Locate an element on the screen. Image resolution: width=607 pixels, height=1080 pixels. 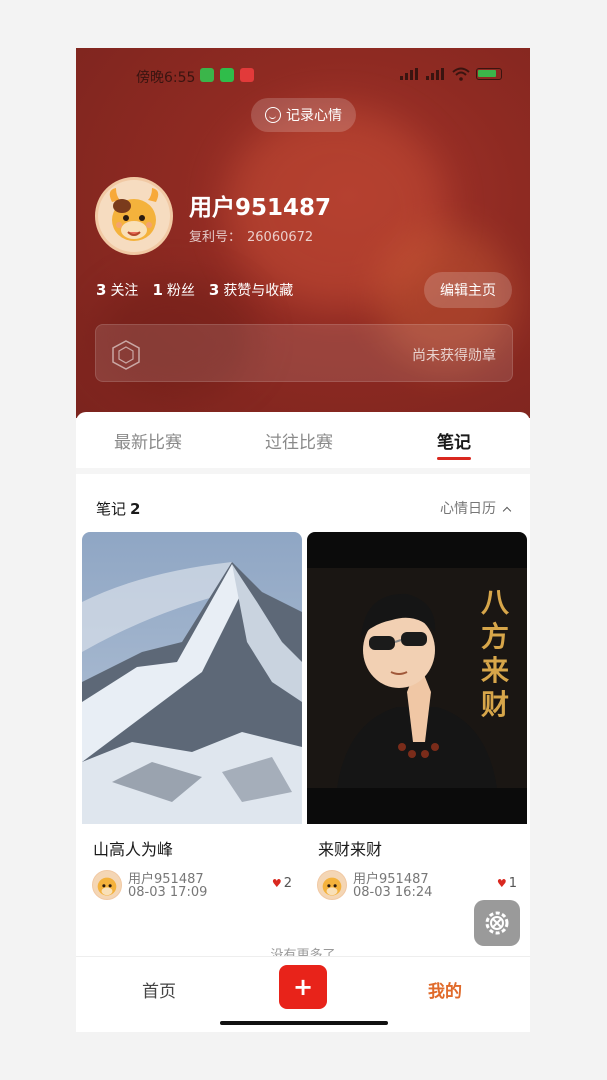
stat-following: 3 关注 is located at coordinates (117, 290).